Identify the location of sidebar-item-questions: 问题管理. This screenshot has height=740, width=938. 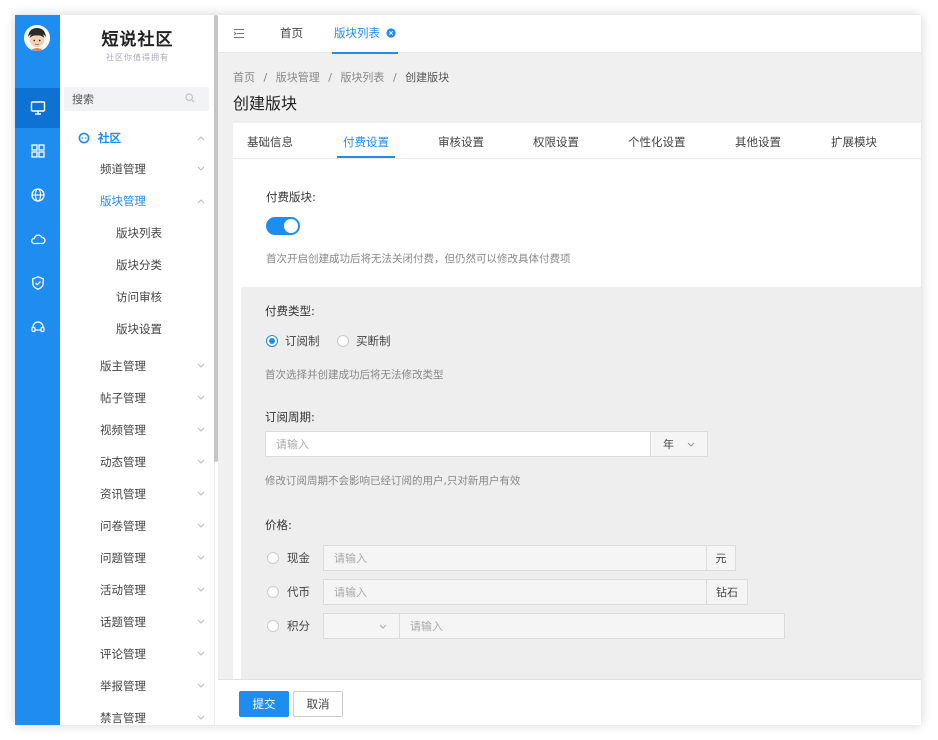
(137, 558).